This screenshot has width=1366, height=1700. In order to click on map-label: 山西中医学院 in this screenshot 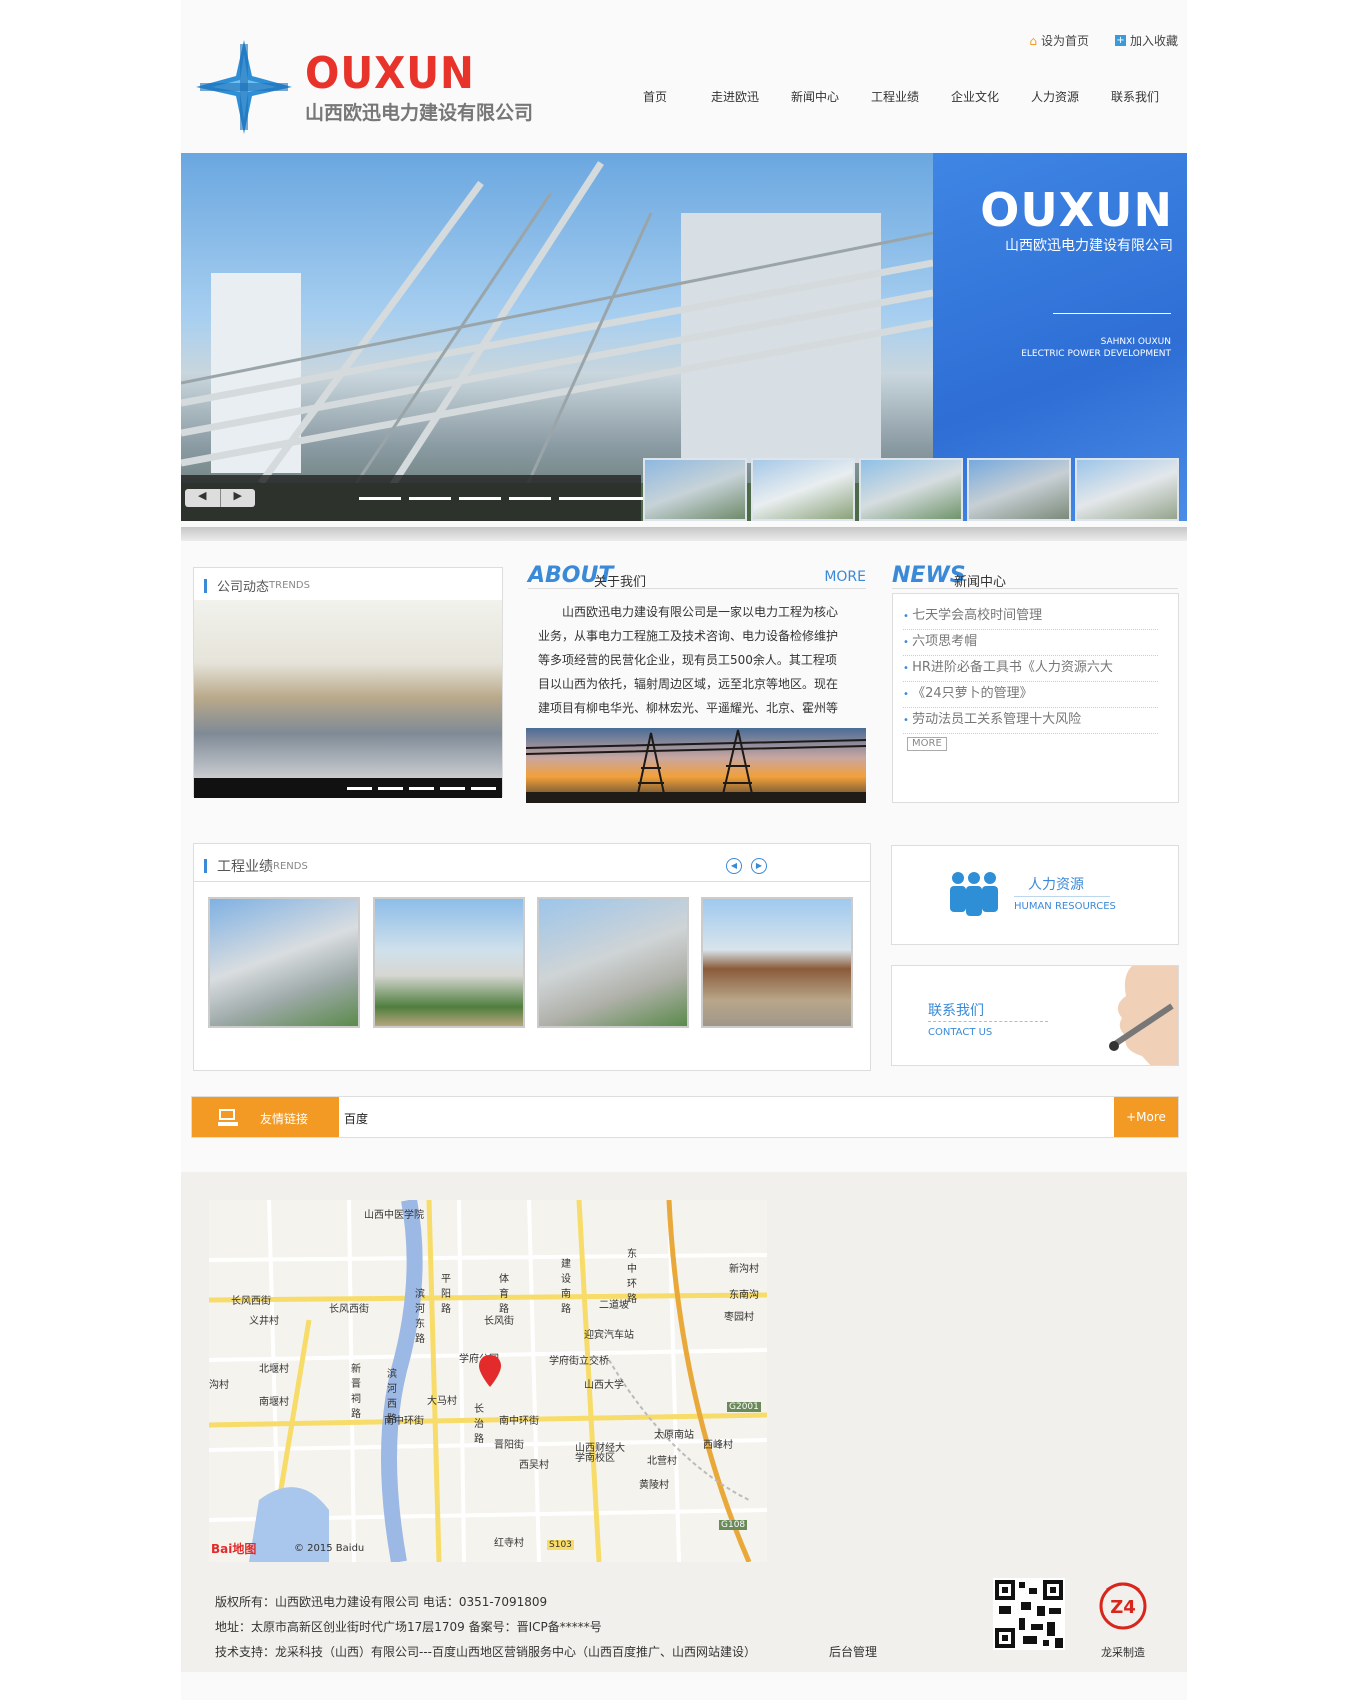, I will do `click(394, 1215)`.